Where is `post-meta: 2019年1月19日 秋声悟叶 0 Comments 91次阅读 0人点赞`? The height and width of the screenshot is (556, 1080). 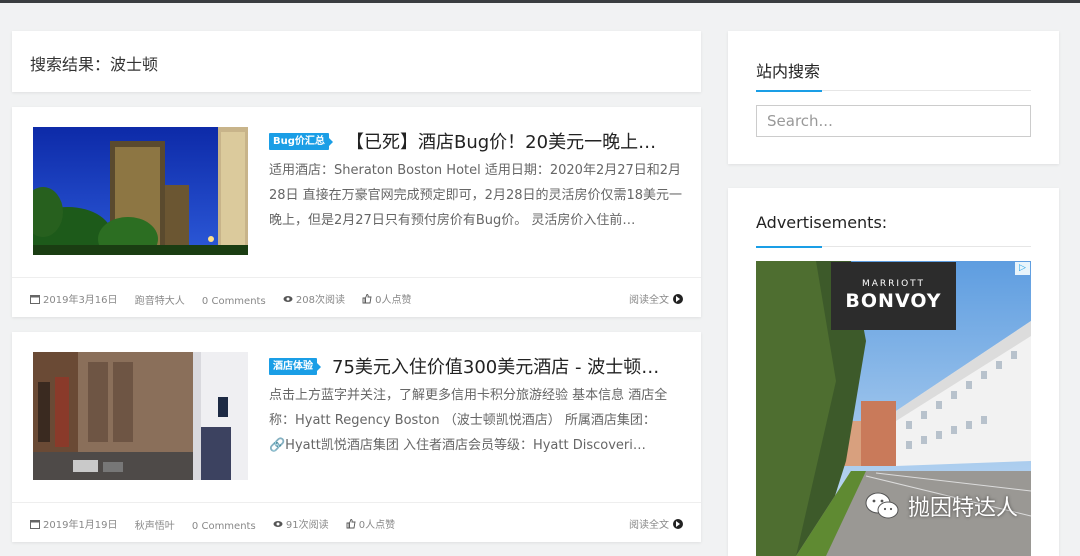
post-meta: 2019年1月19日 秋声悟叶 0 Comments 91次阅读 0人点赞 is located at coordinates (219, 524).